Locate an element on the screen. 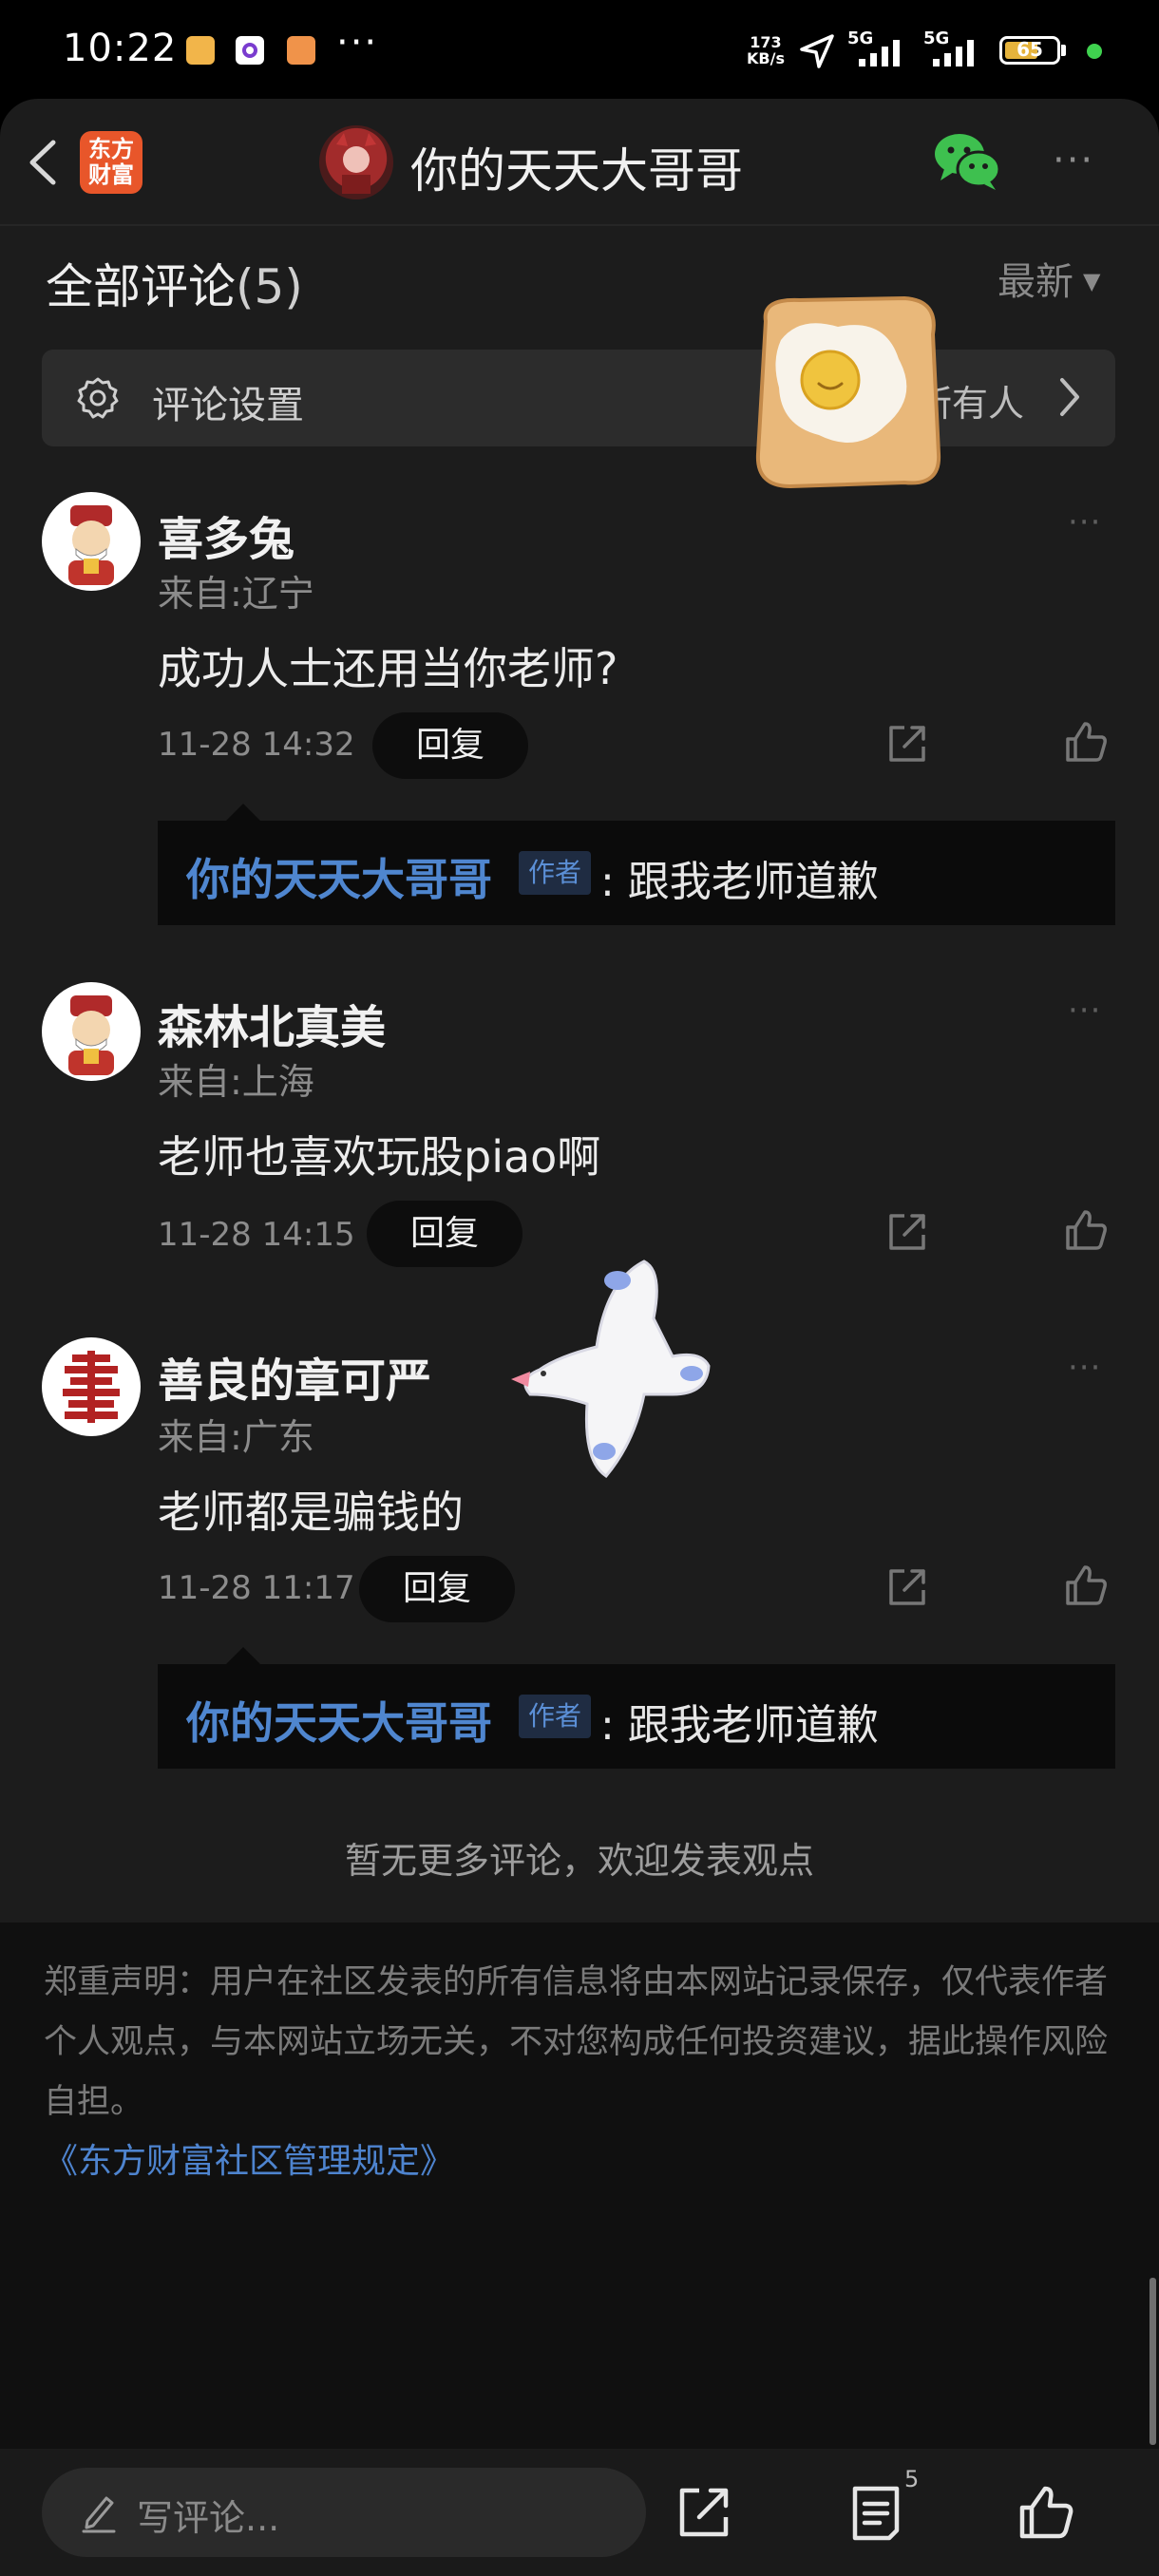  comment-time: 11-28 14:15 is located at coordinates (256, 1235).